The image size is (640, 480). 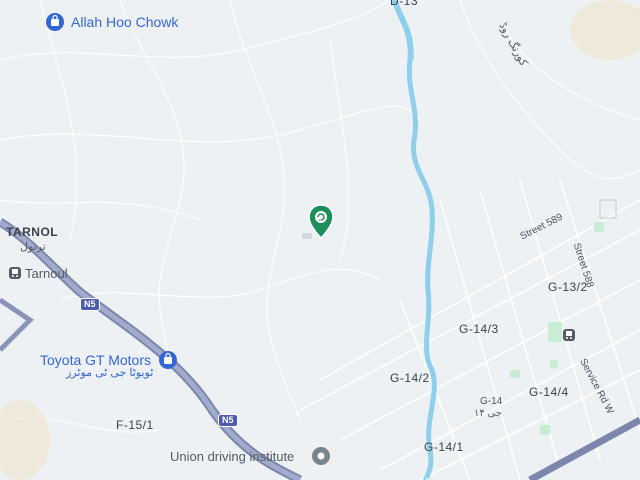 I want to click on allah-hoo-chowk-label: Allah Hoo Chowk, so click(x=124, y=22).